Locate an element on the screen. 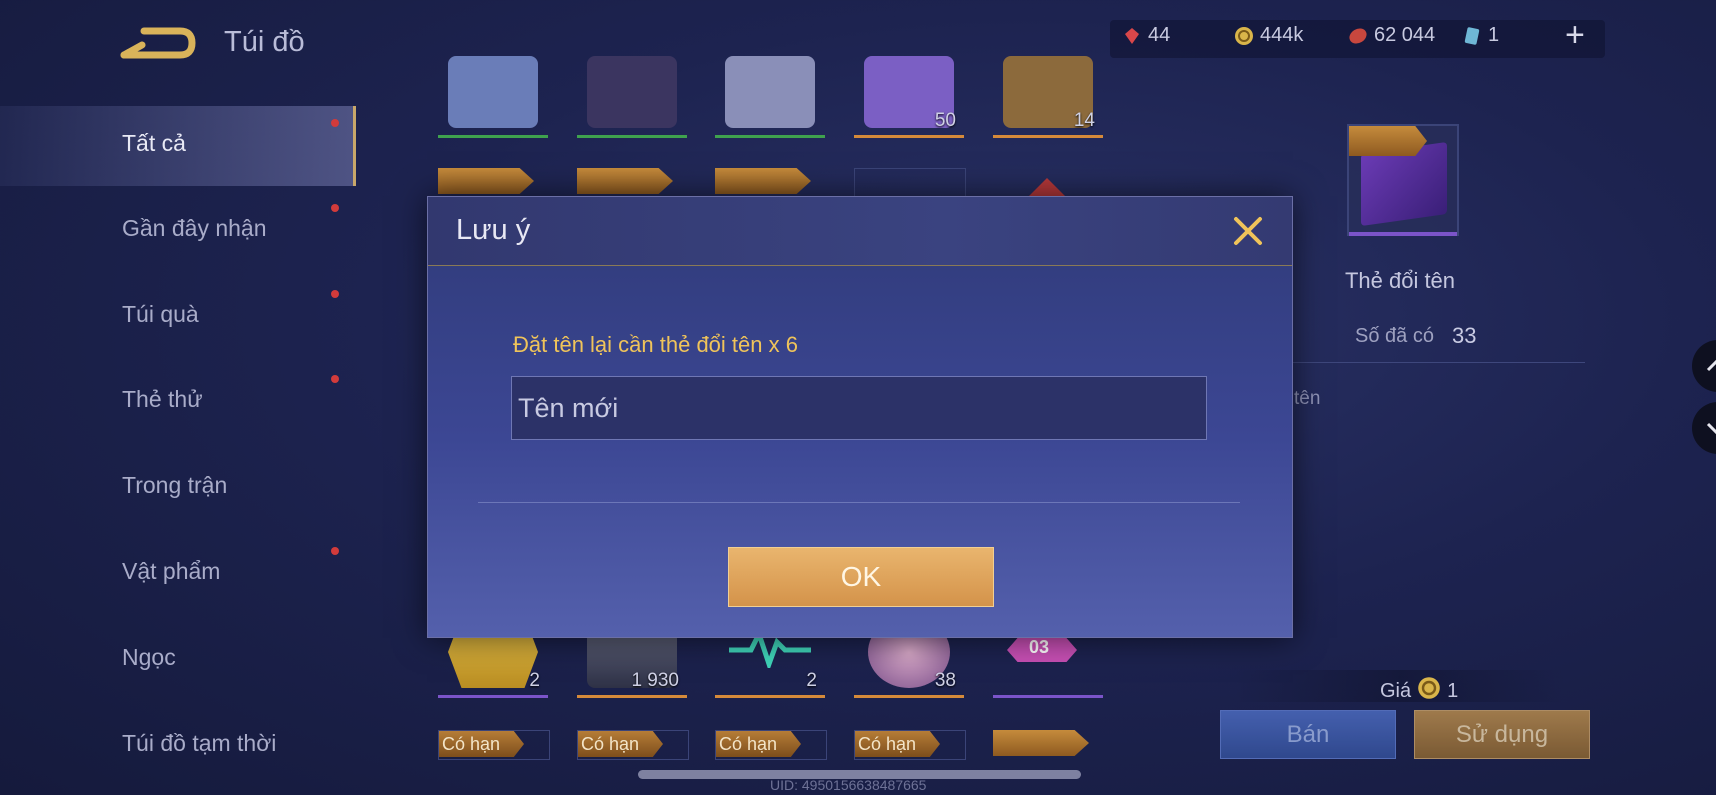  selected-item-card is located at coordinates (1403, 180).